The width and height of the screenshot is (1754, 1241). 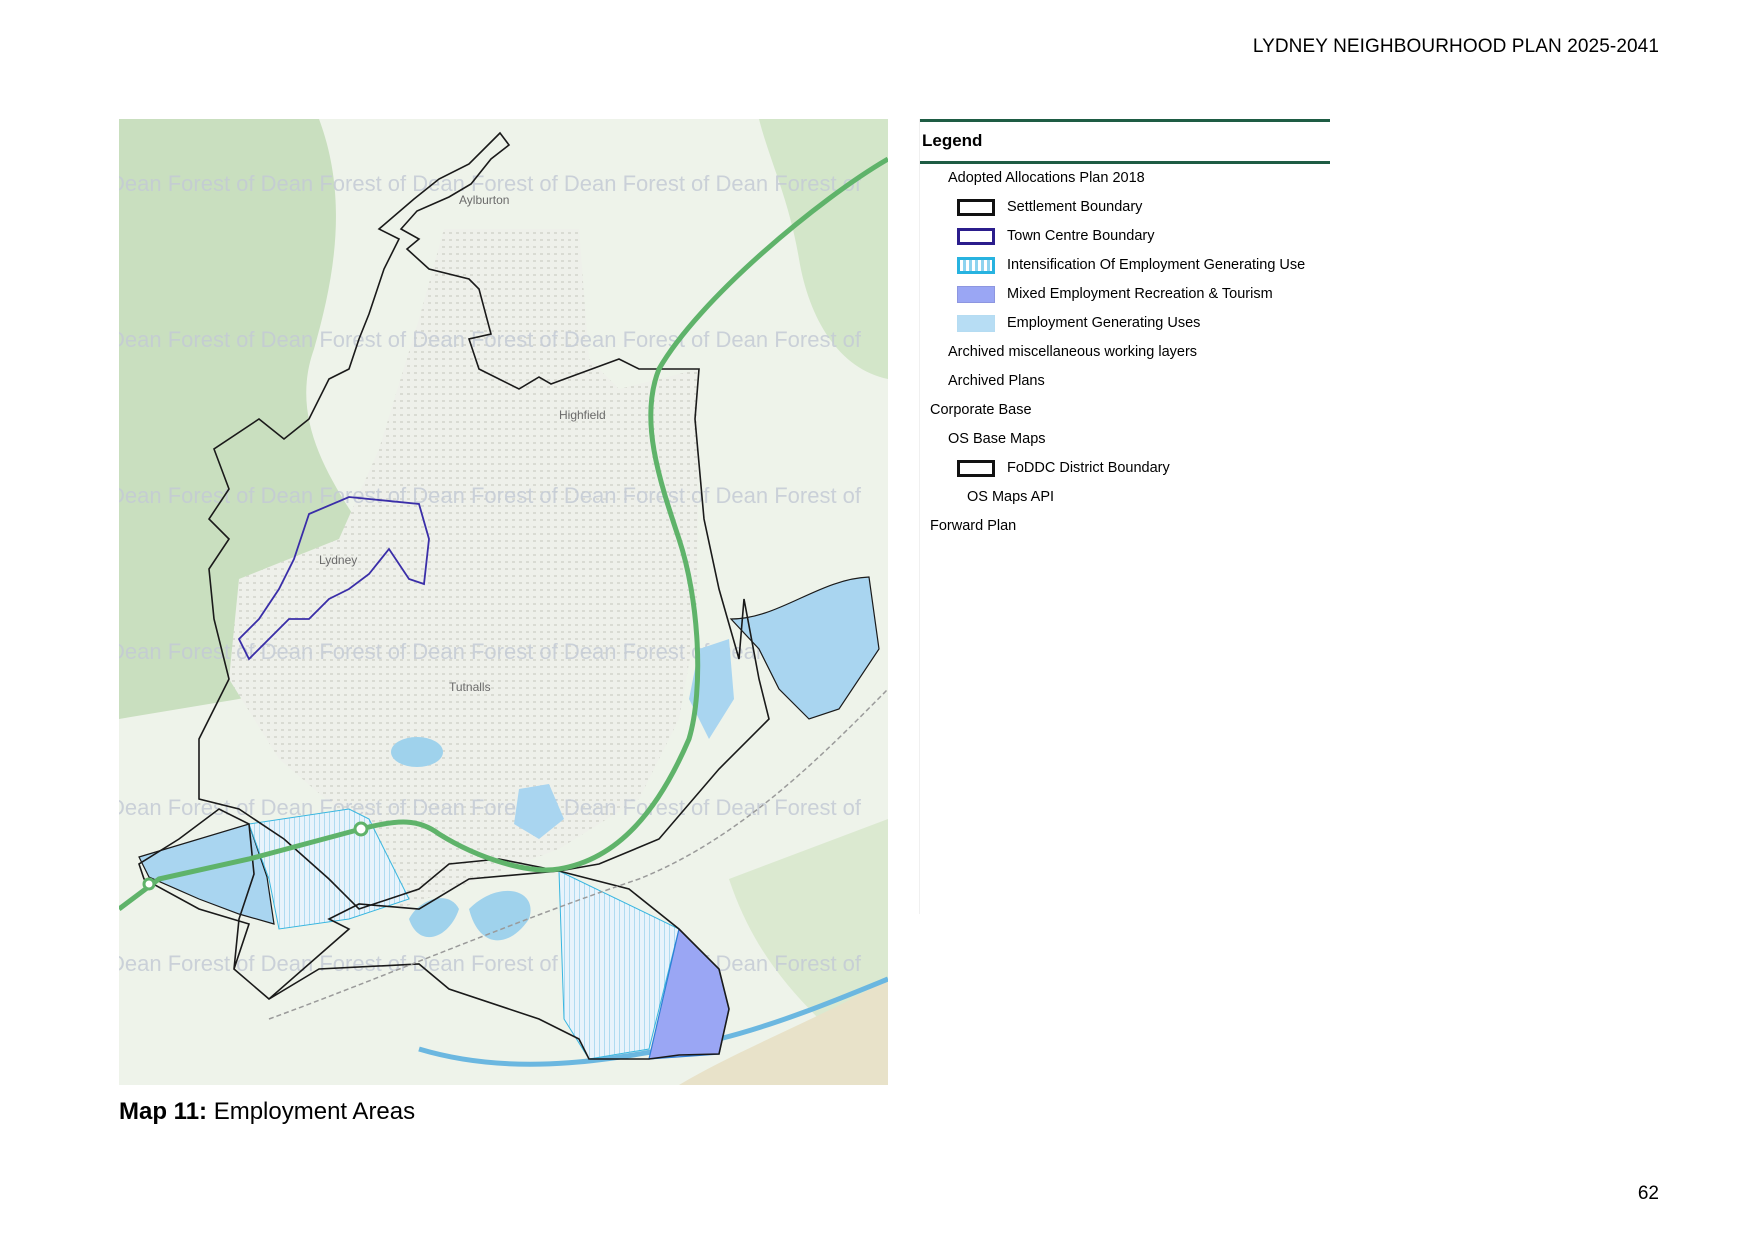 I want to click on employment-generating-swatch, so click(x=976, y=323).